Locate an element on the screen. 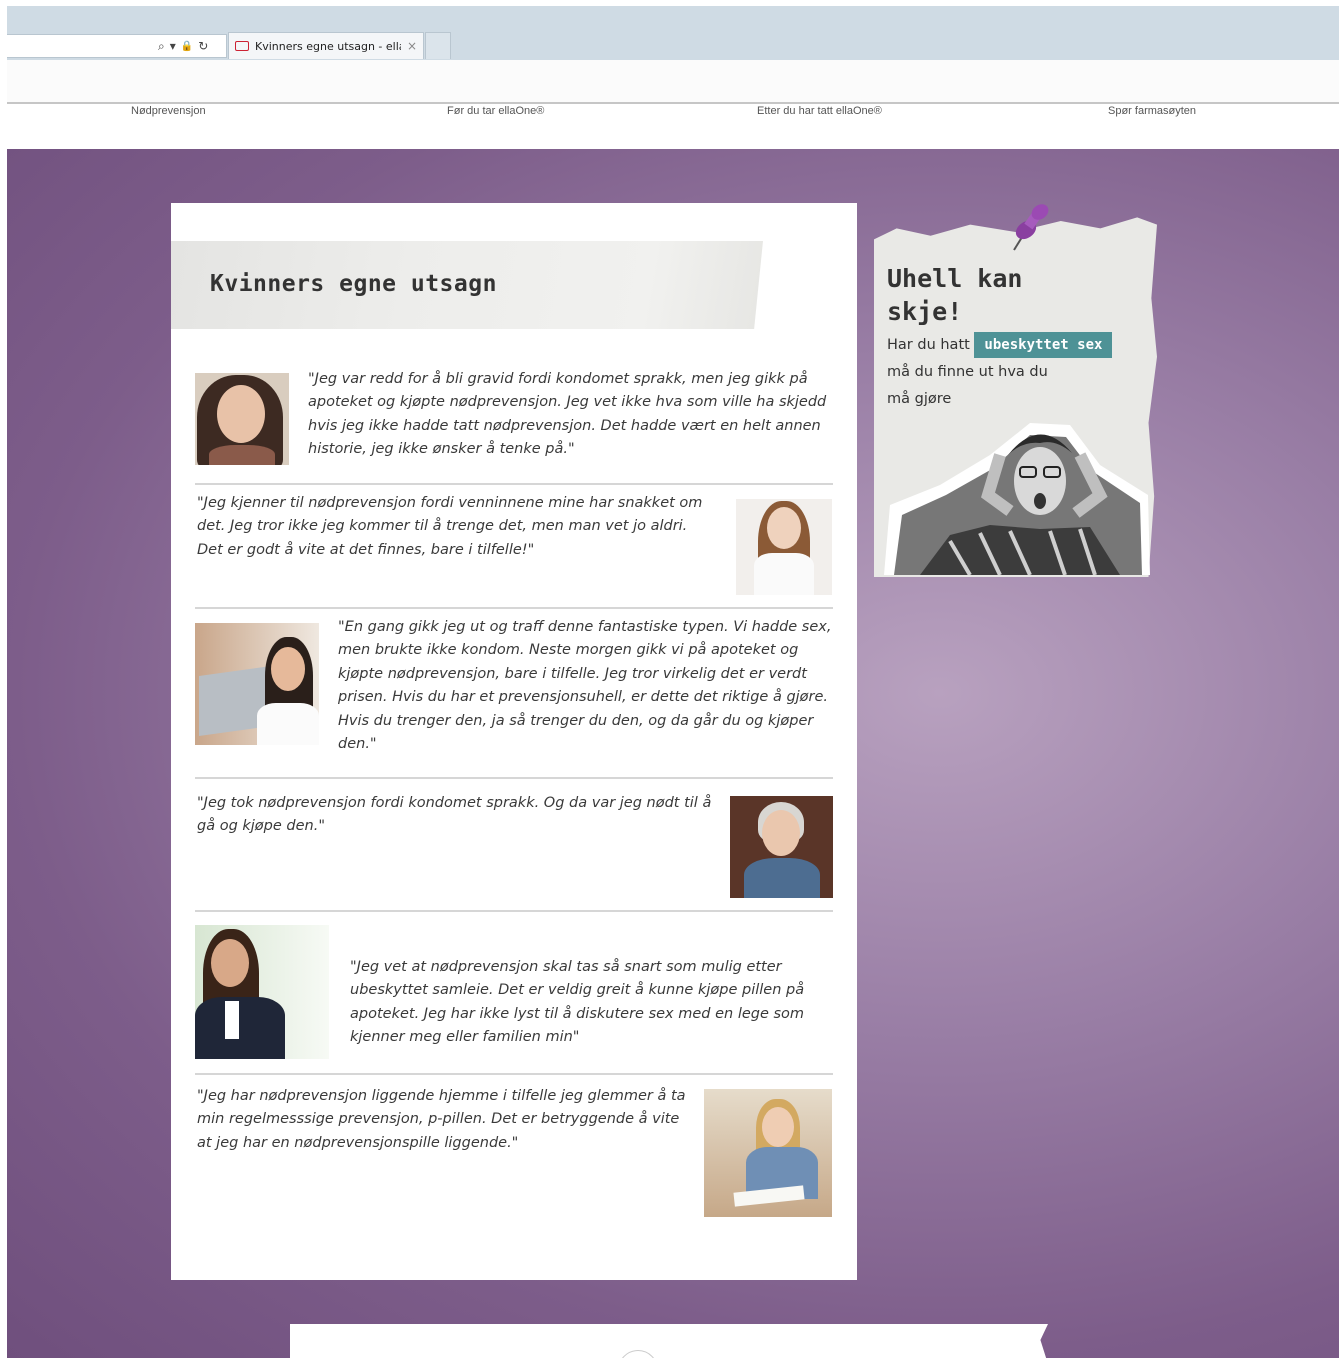  shocked-woman-illustration is located at coordinates (1017, 499).